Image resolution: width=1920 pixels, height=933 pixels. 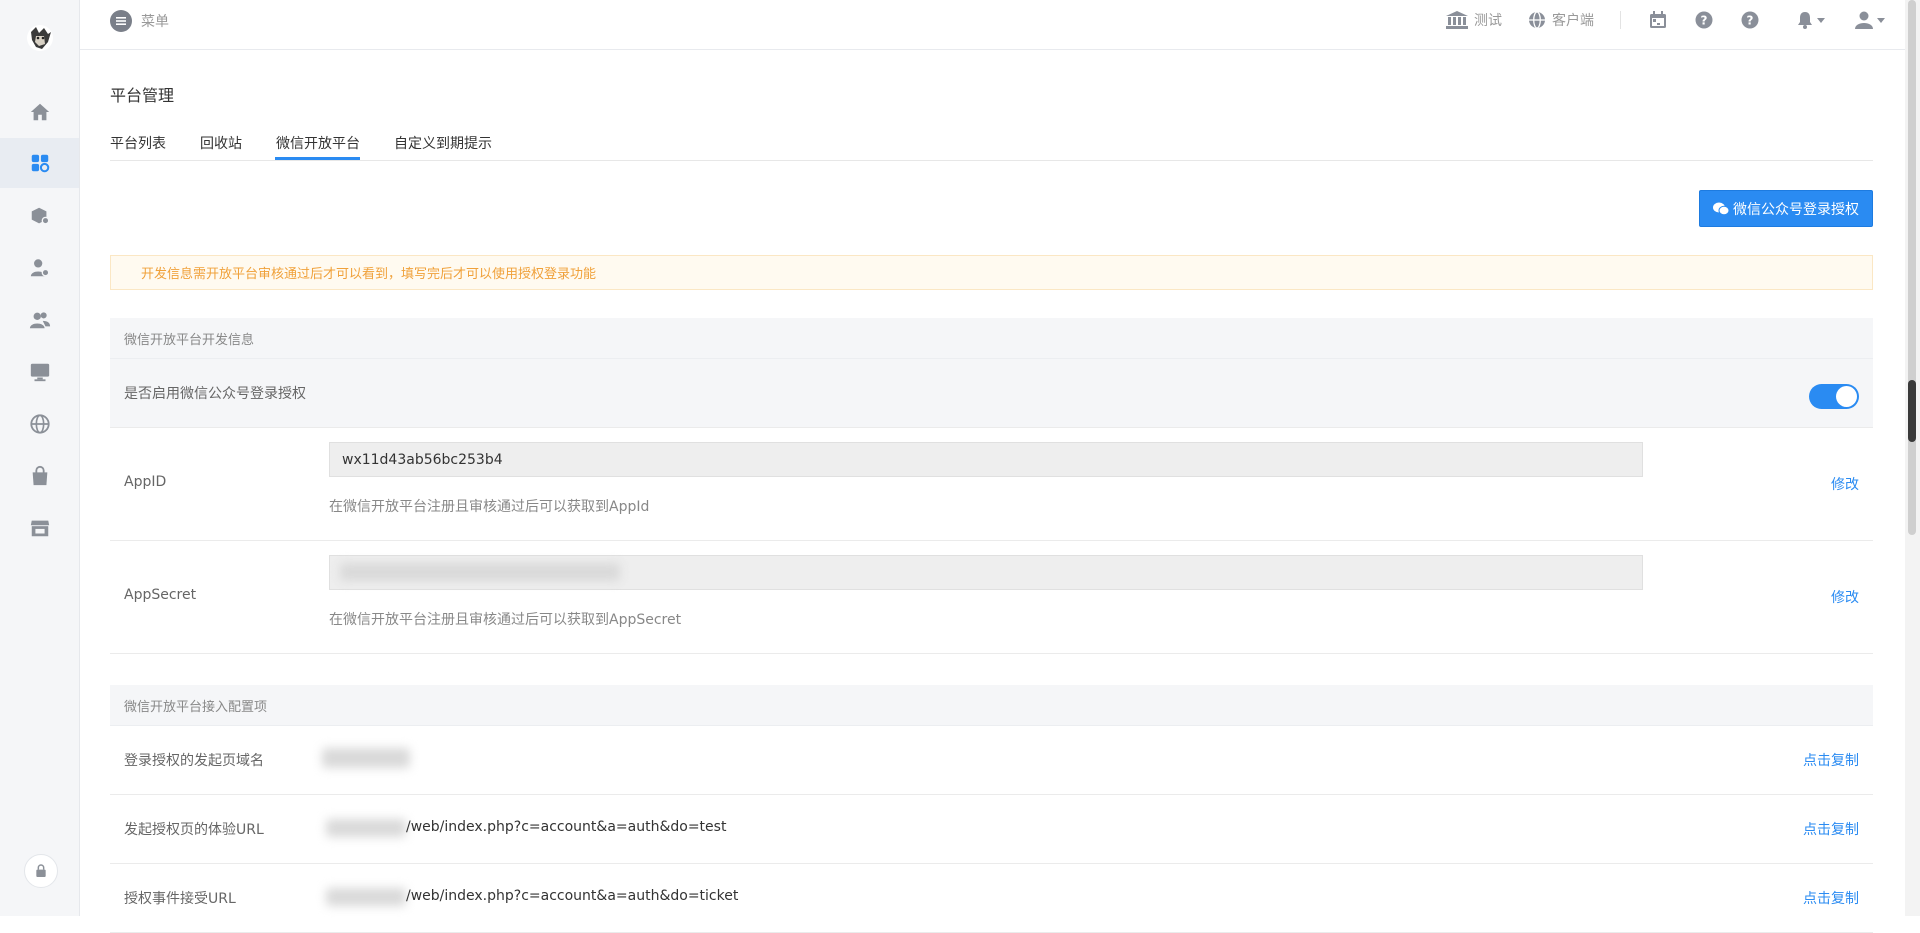 I want to click on alert-text: 开发信息需开放平台审核通过后才可以看到，填写完后才可以使用授权登录功能, so click(x=369, y=274).